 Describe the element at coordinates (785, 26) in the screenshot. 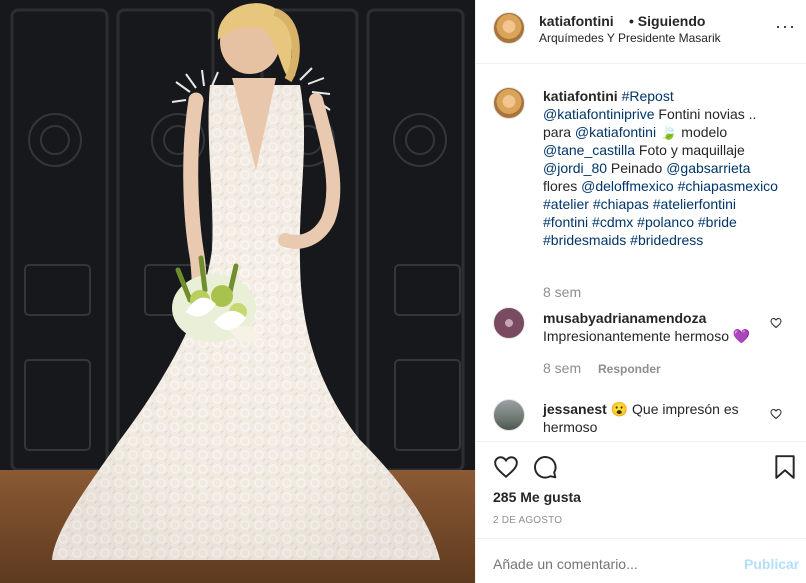

I see `more-options-icon: ···` at that location.